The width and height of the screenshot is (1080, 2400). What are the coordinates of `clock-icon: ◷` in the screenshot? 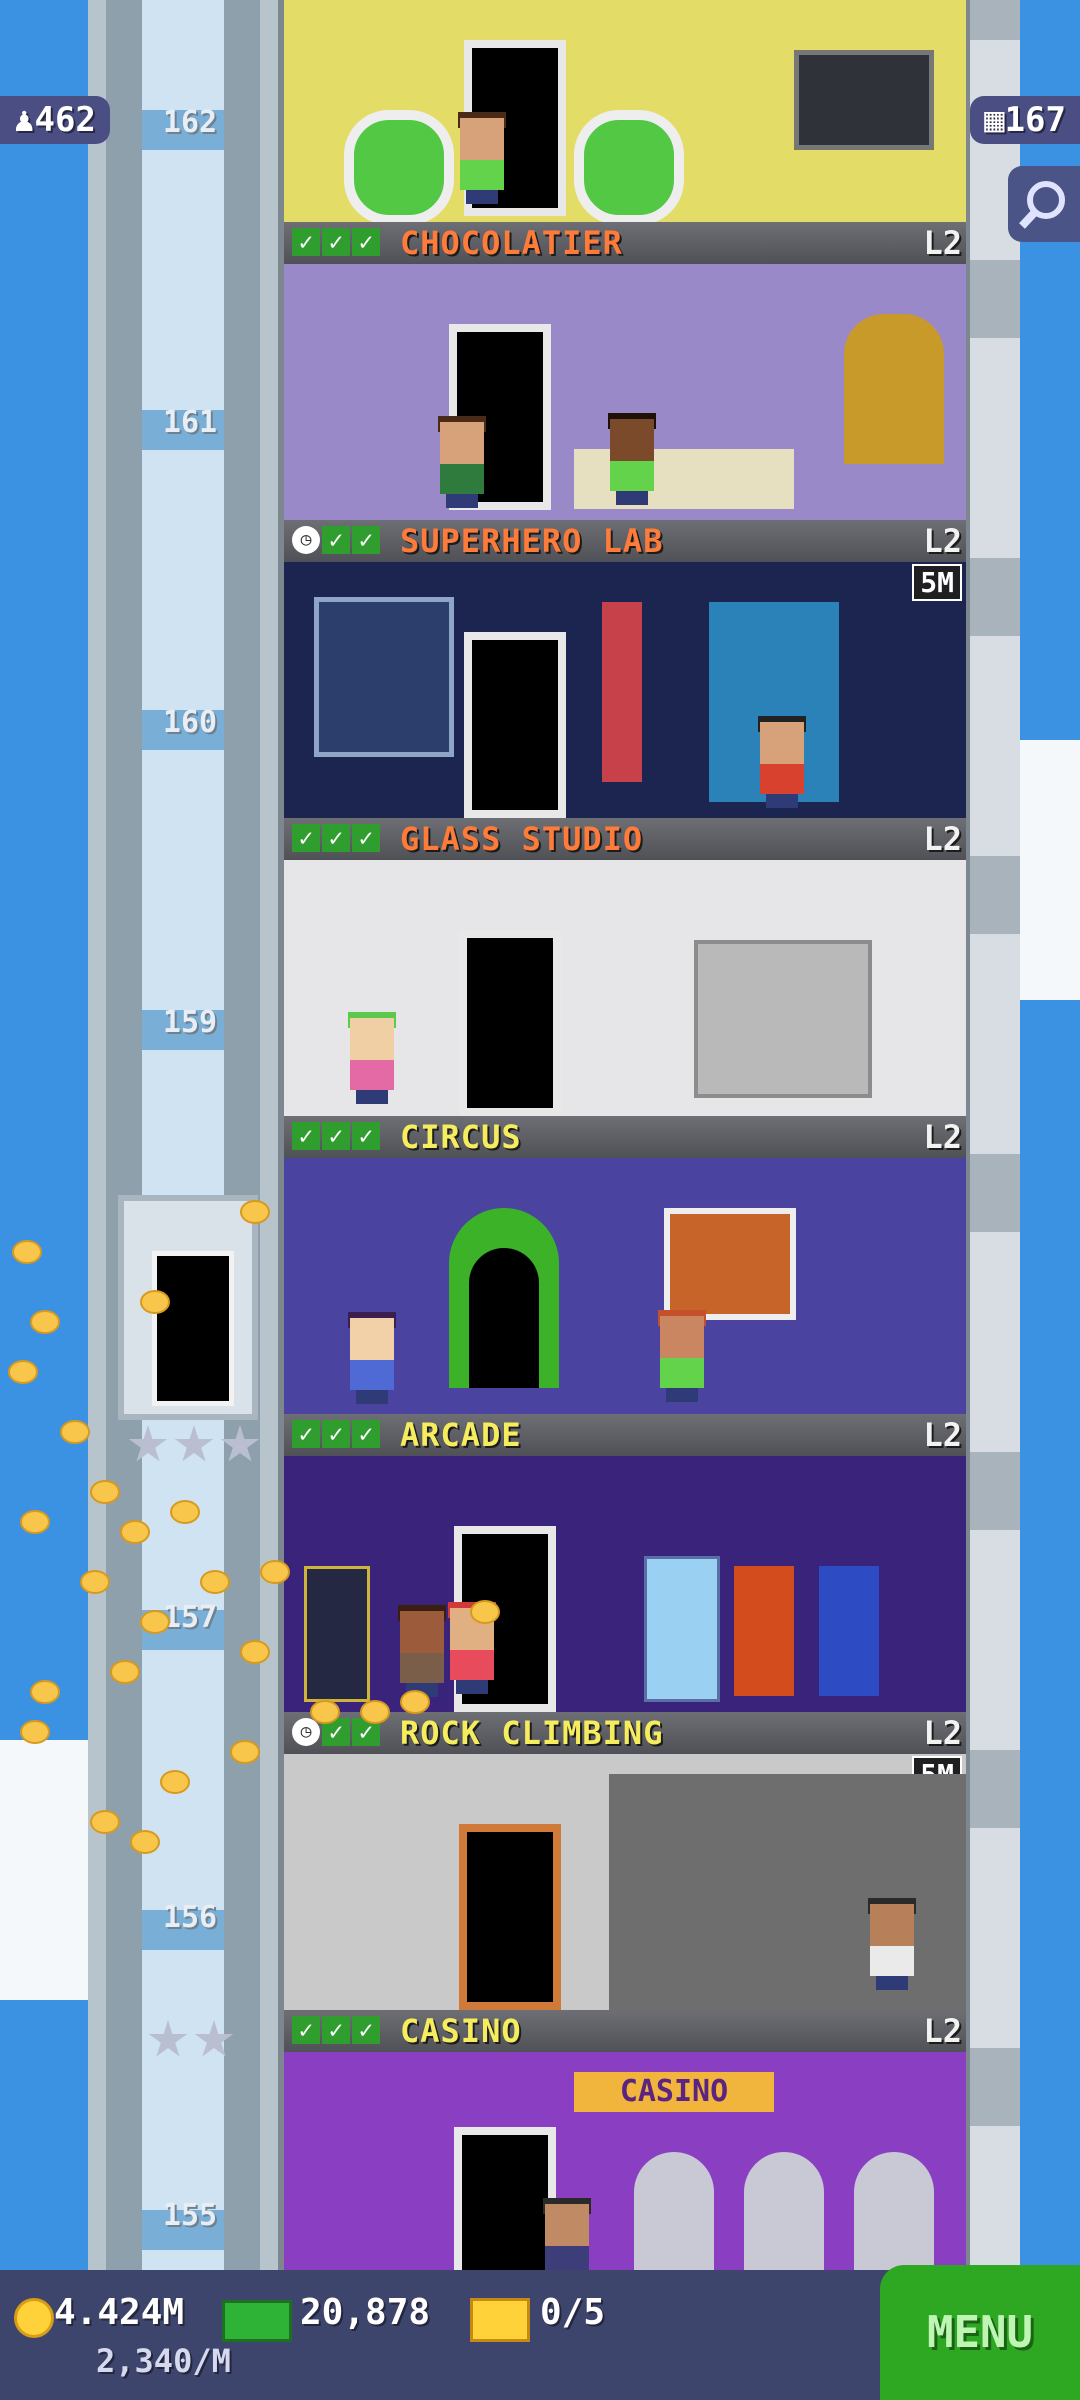 It's located at (306, 1732).